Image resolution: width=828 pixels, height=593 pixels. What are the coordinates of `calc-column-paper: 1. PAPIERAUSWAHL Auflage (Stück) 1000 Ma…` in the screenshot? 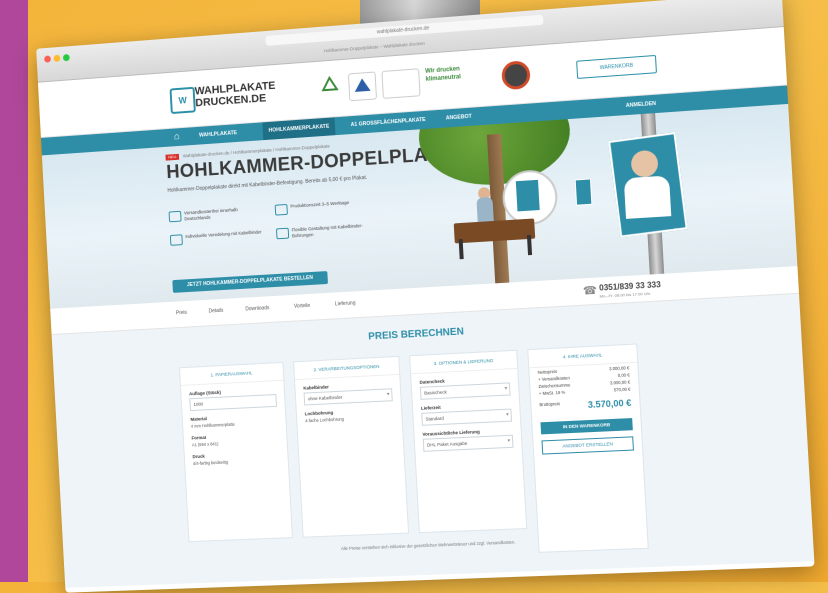 It's located at (236, 452).